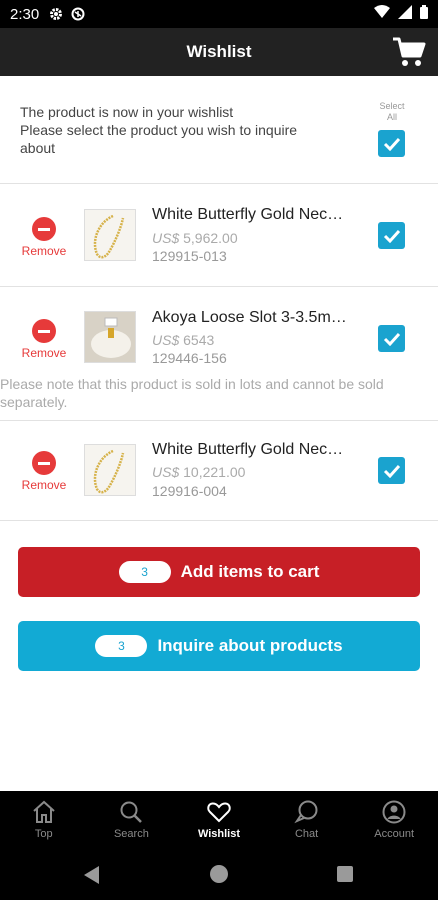 This screenshot has width=438, height=900. What do you see at coordinates (305, 812) in the screenshot?
I see `chat-bubble-icon` at bounding box center [305, 812].